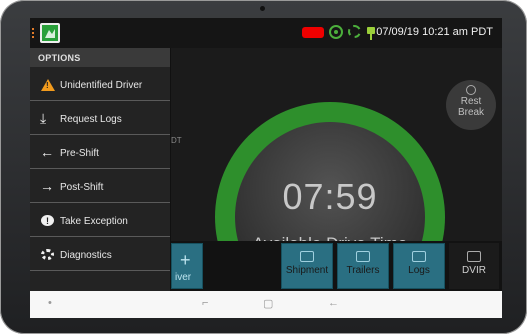  What do you see at coordinates (474, 256) in the screenshot?
I see `dvir-icon` at bounding box center [474, 256].